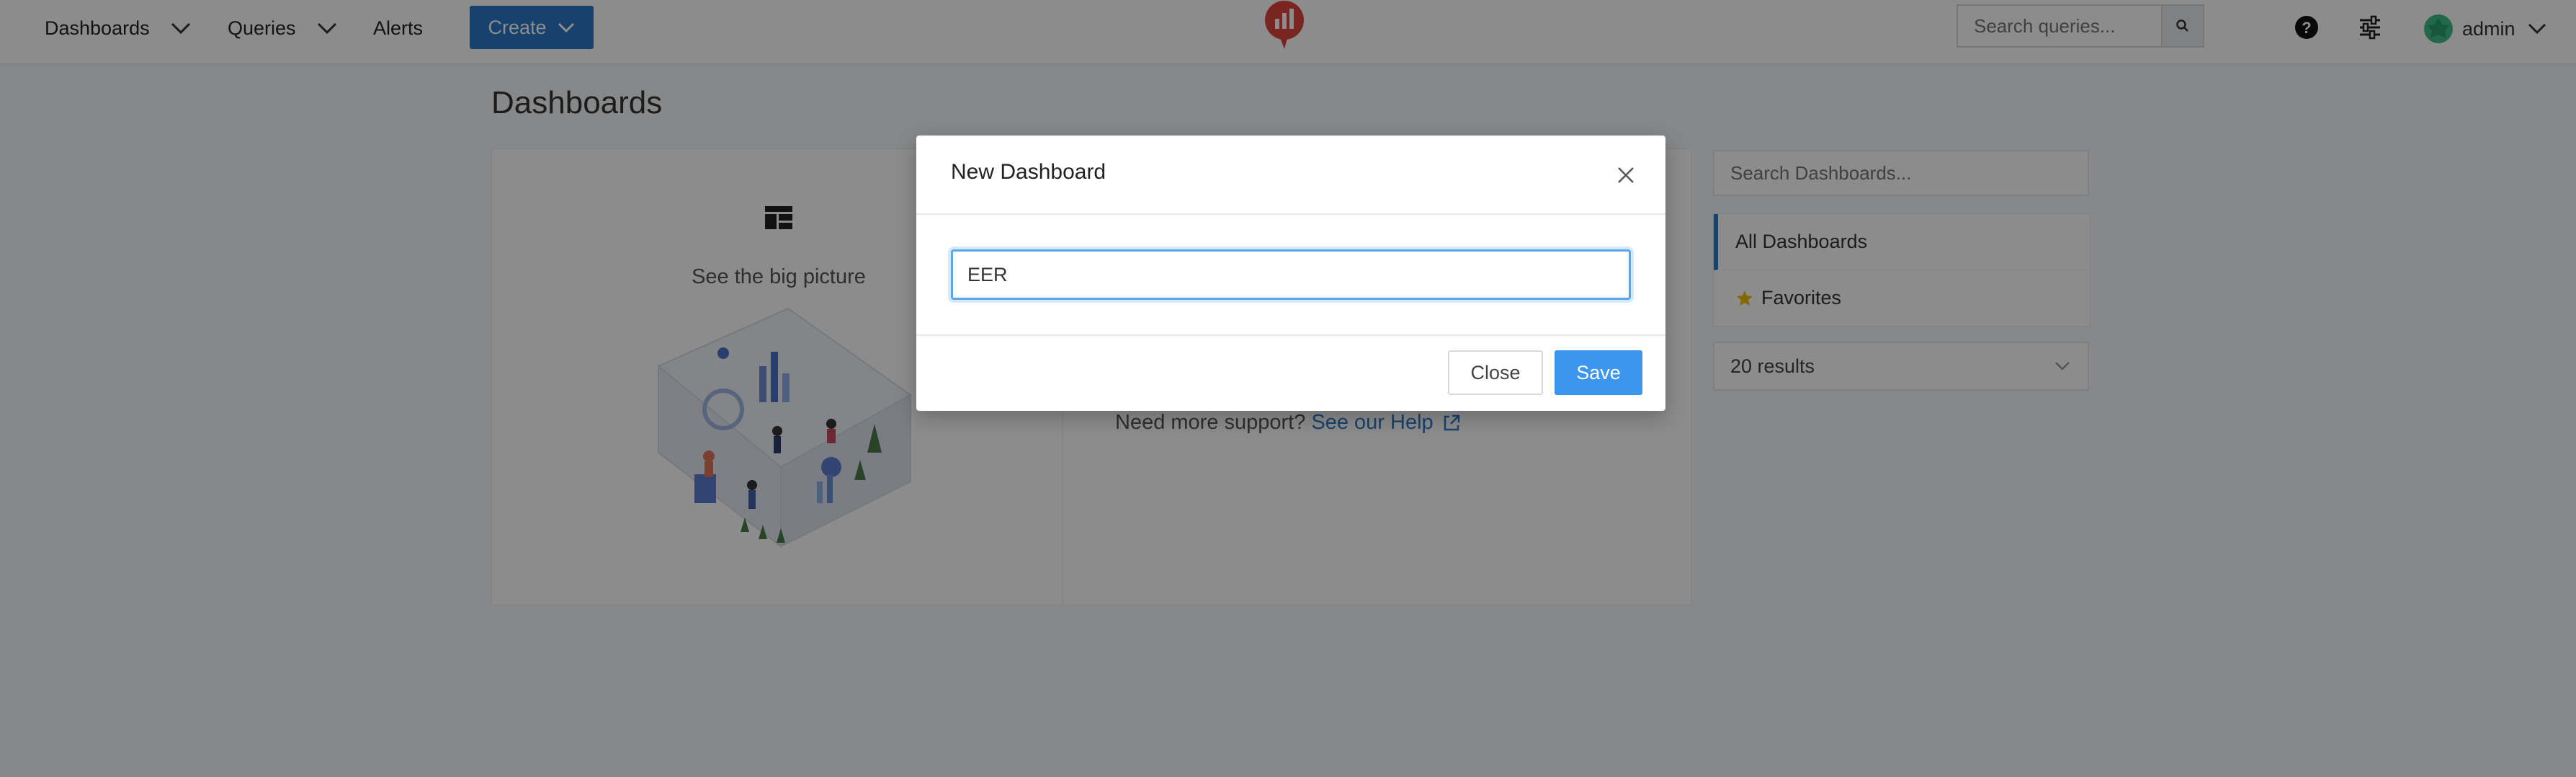  Describe the element at coordinates (1626, 175) in the screenshot. I see `close-icon` at that location.